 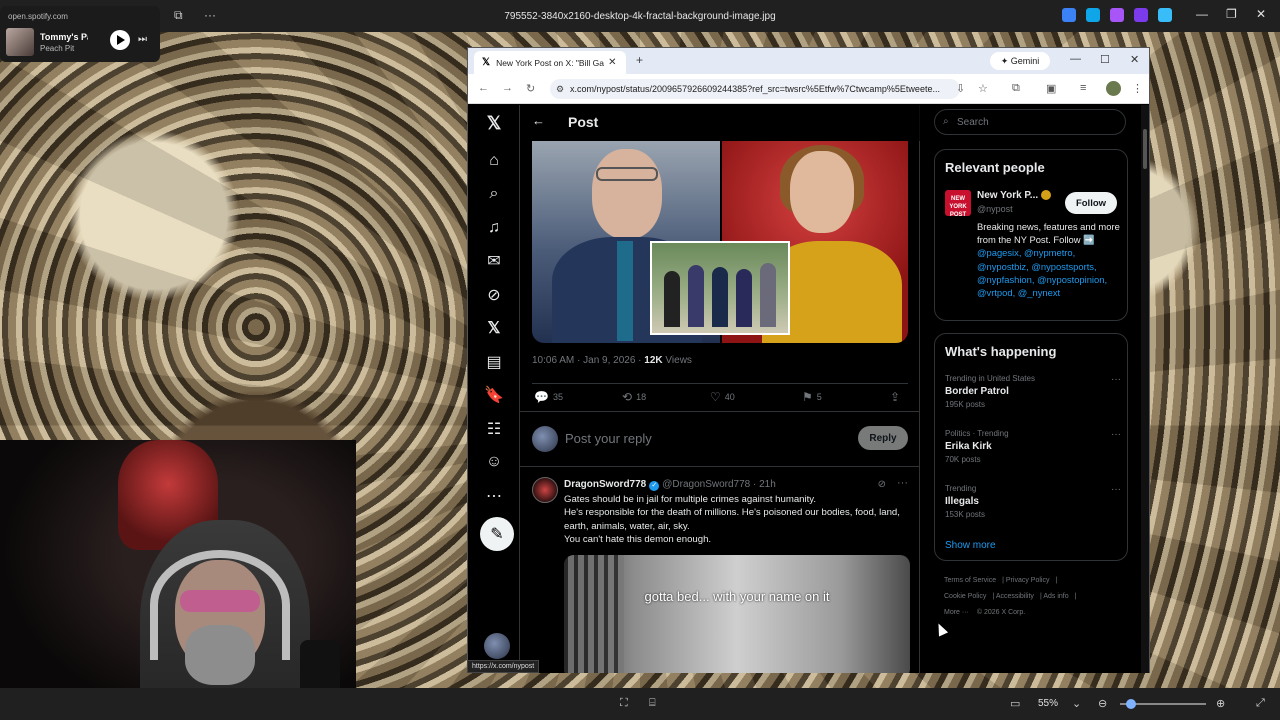 I want to click on more-circle-icon: ⋯, so click(x=494, y=496).